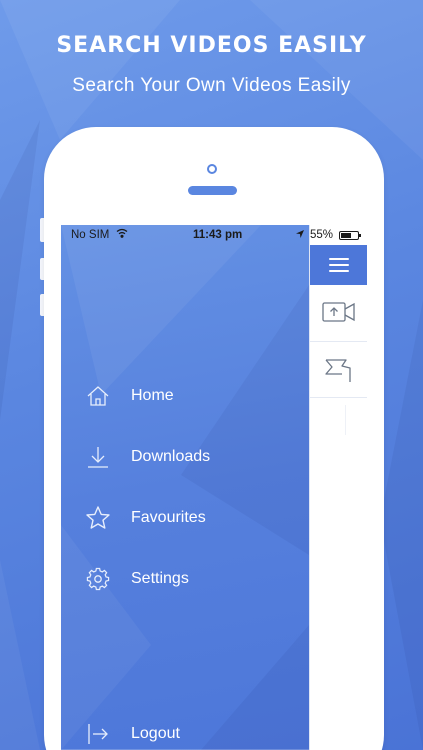 The height and width of the screenshot is (750, 423). Describe the element at coordinates (168, 517) in the screenshot. I see `menu-label-favourites: Favourites` at that location.